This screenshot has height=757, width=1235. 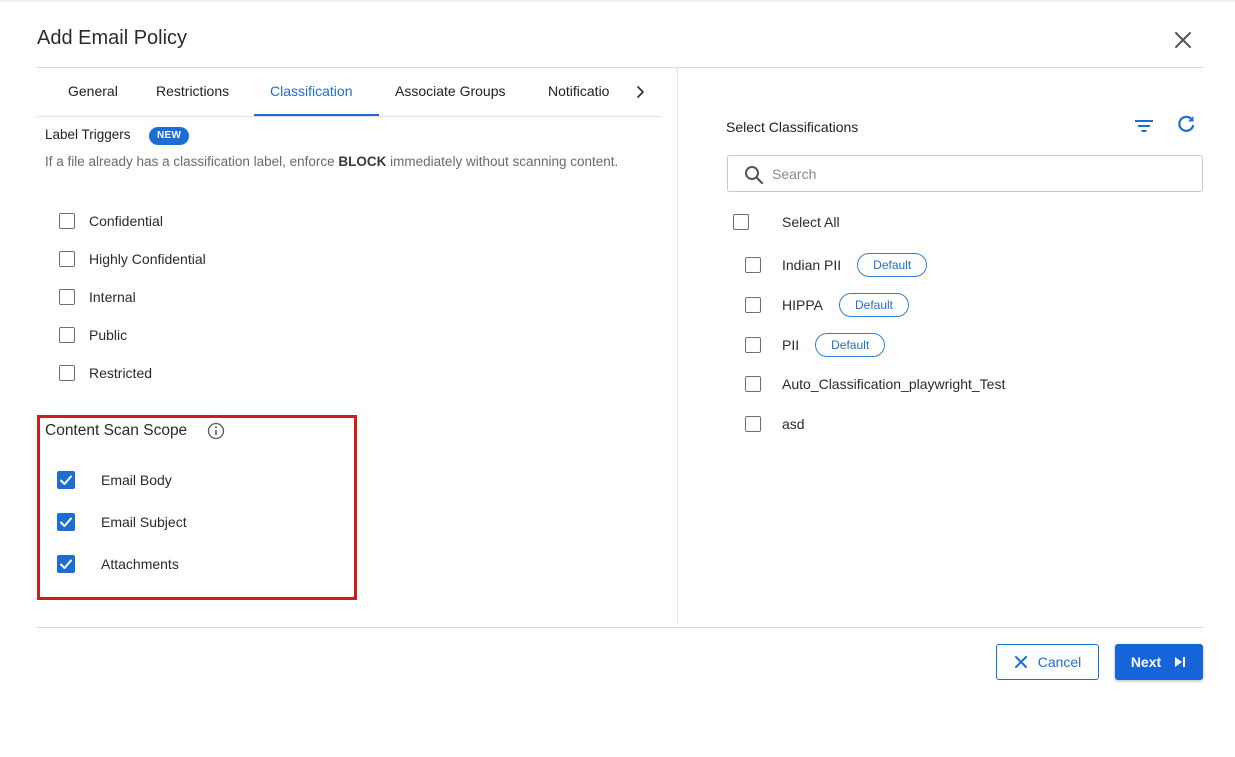 I want to click on classification-item: Auto_Classification_playwright_Test, so click(x=875, y=384).